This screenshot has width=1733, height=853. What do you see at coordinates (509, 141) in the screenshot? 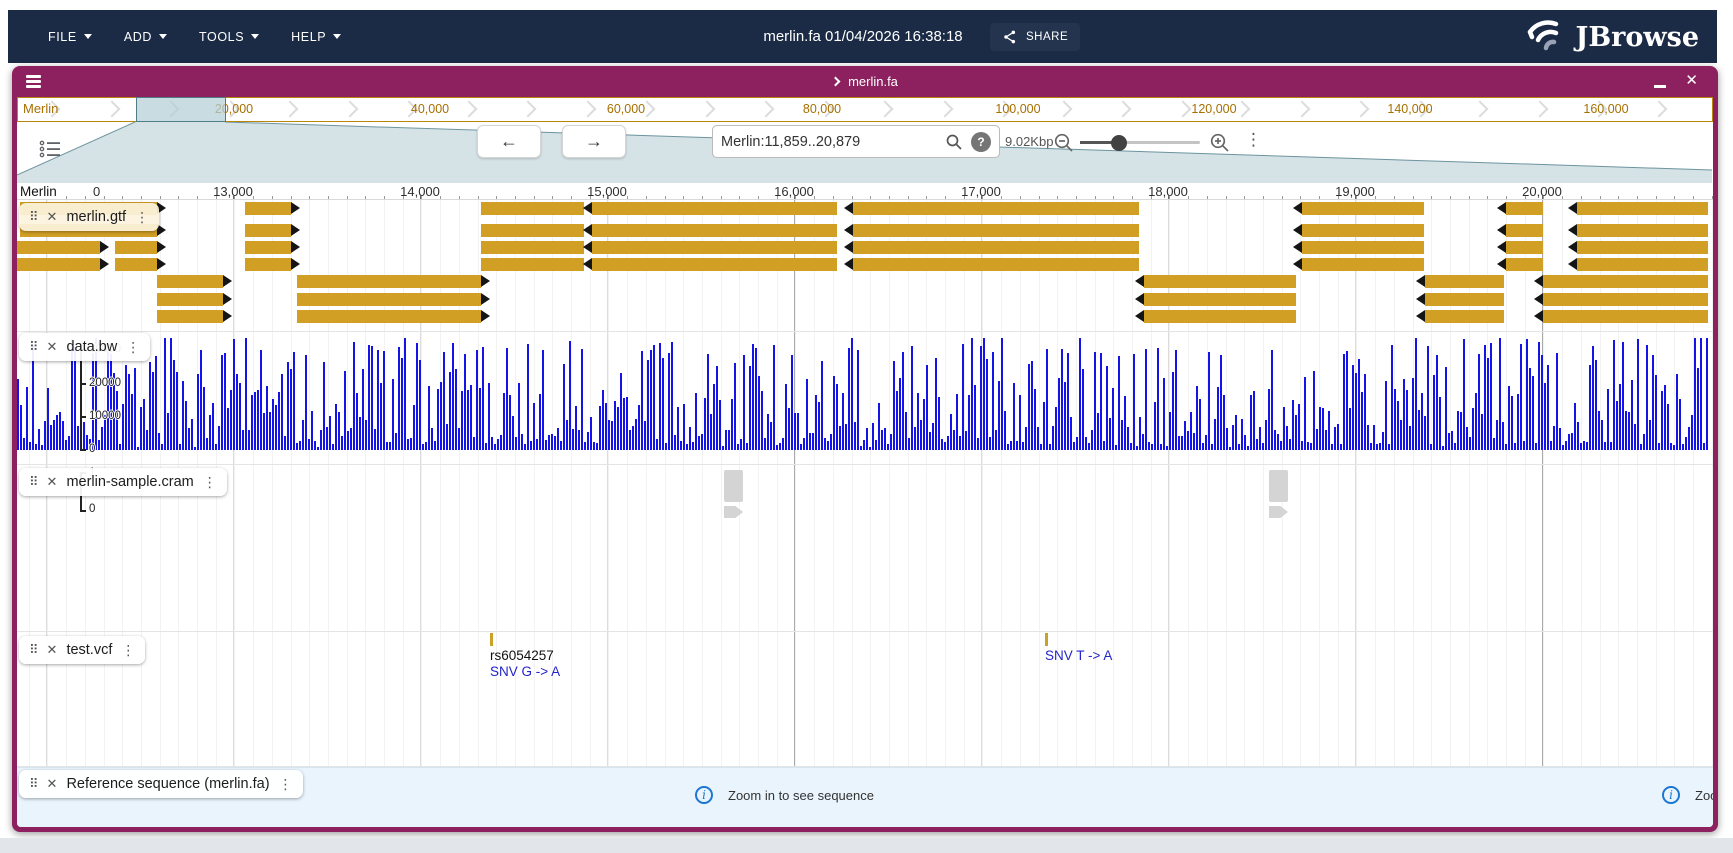
I see `back-button: ←` at bounding box center [509, 141].